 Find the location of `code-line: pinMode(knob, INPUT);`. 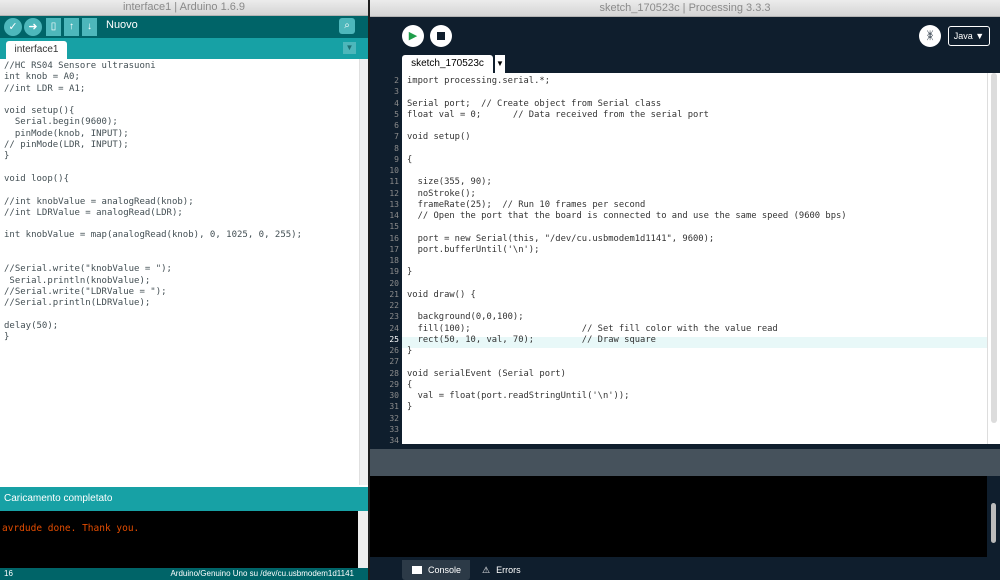

code-line: pinMode(knob, INPUT); is located at coordinates (66, 133).